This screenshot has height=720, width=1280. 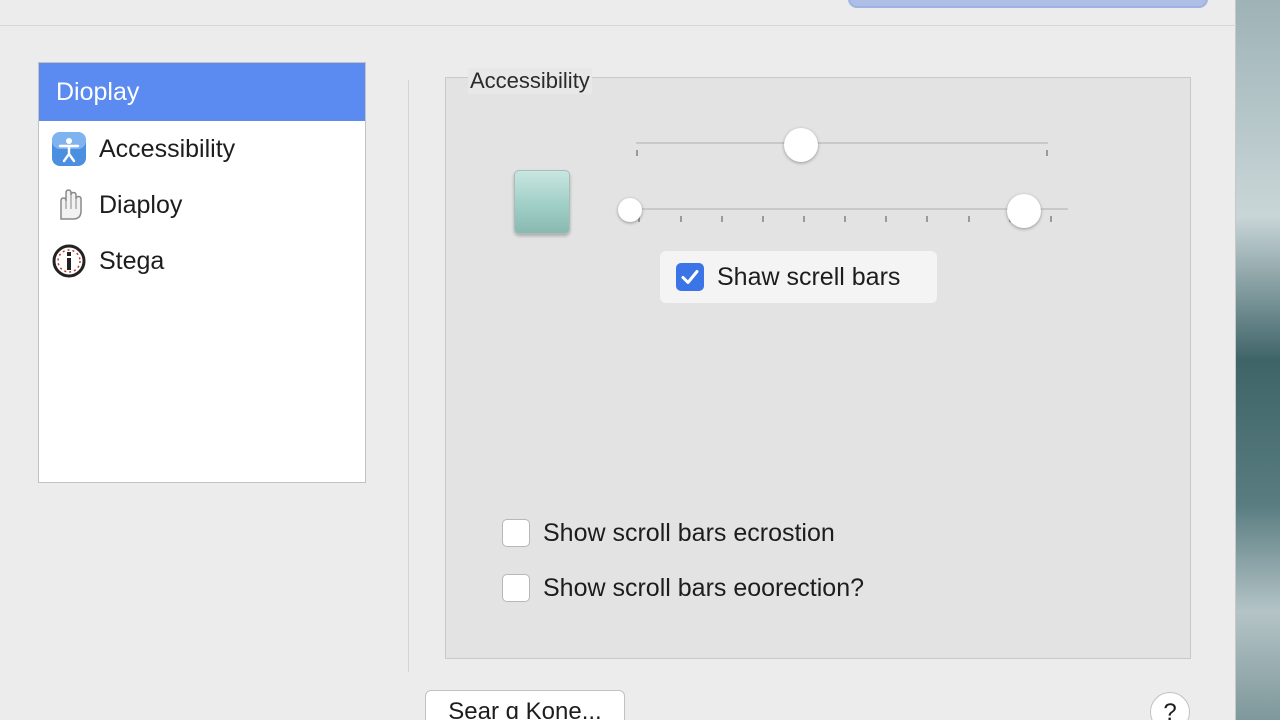 What do you see at coordinates (167, 148) in the screenshot?
I see `sidebar-item-label: Accessibility` at bounding box center [167, 148].